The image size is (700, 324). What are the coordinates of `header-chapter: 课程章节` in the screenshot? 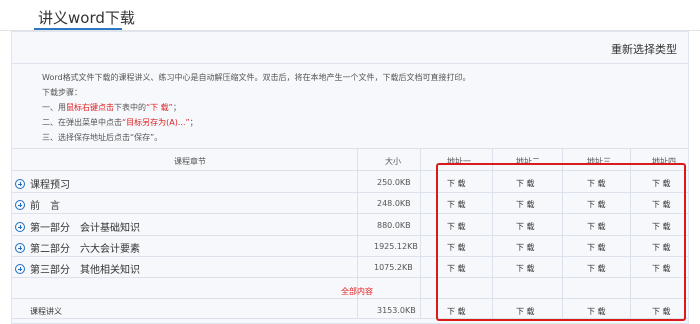 It's located at (190, 161).